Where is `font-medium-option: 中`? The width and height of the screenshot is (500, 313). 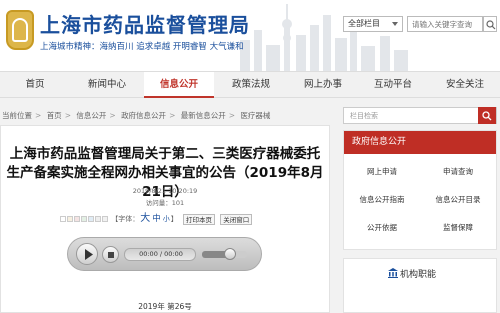 font-medium-option: 中 is located at coordinates (156, 219).